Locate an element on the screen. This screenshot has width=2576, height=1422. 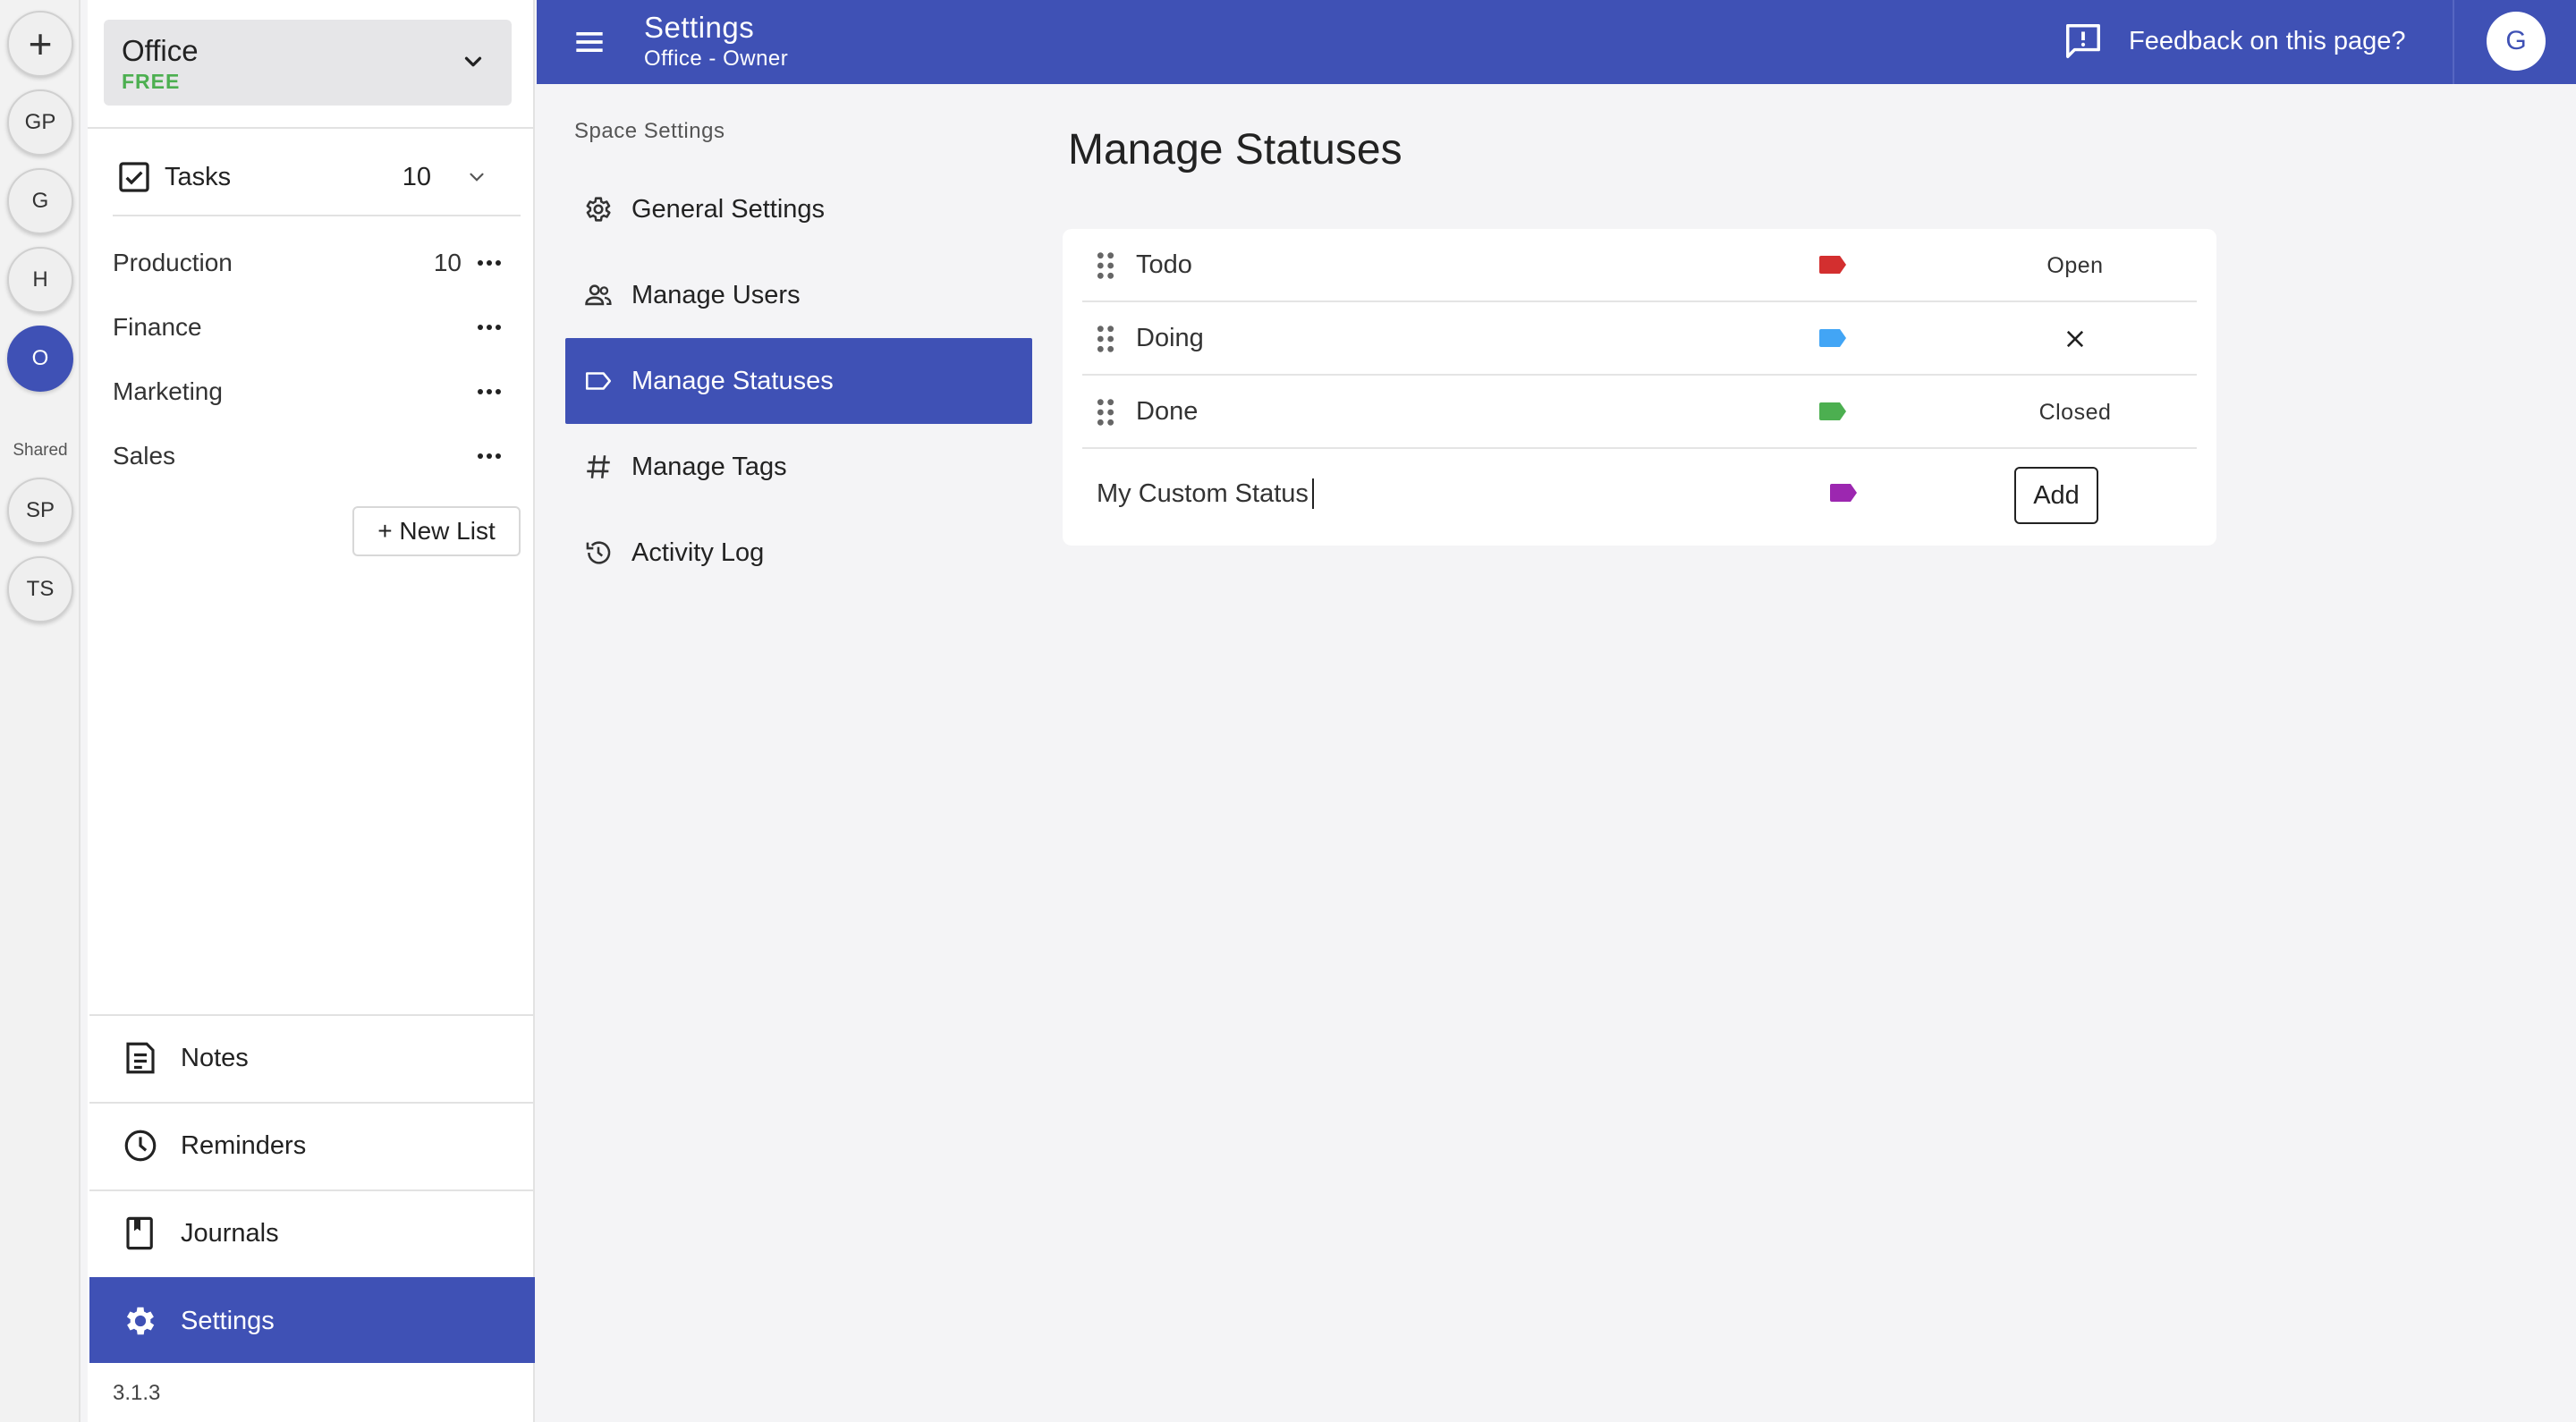
feedback-button: Feedback on this page? is located at coordinates (2234, 41).